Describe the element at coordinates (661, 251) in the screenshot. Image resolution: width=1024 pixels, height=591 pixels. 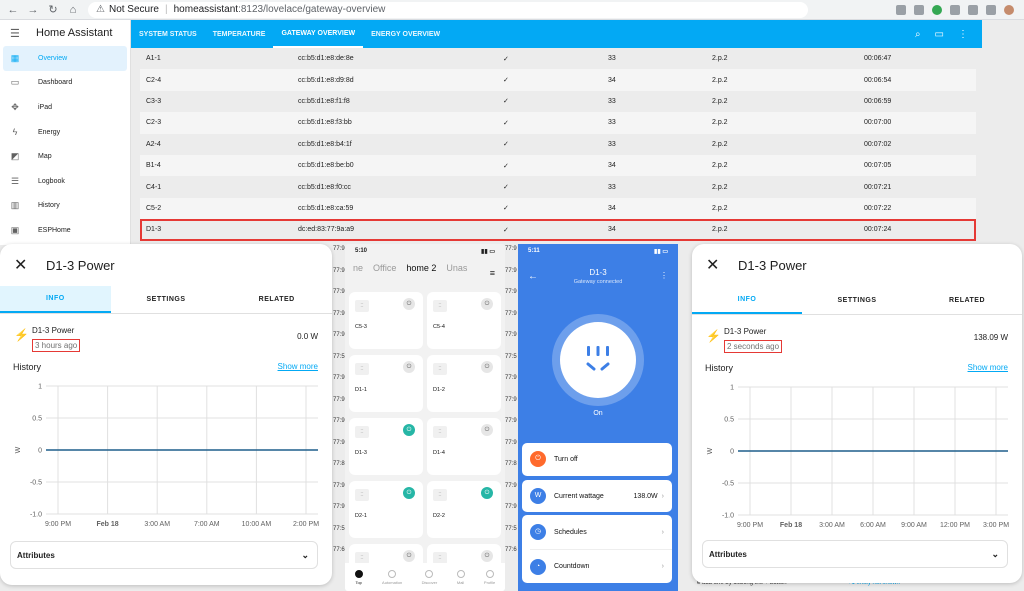
I see `battery-icon: ▮▮ ▭` at that location.